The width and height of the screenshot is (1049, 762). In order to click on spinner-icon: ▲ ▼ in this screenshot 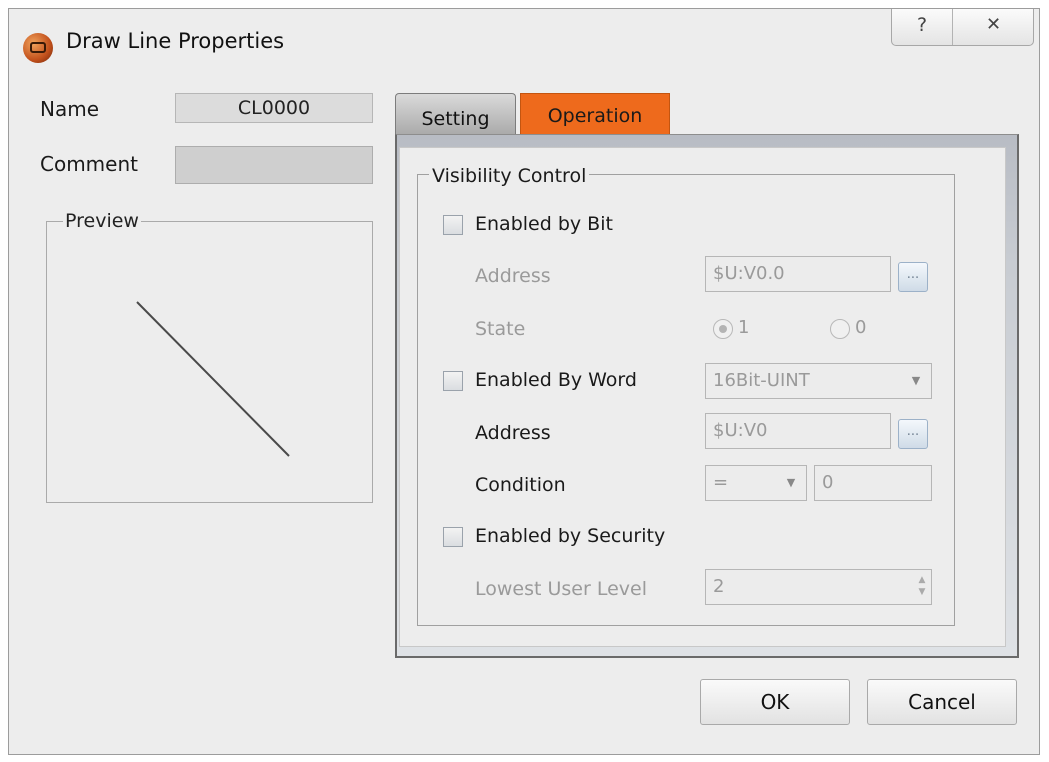, I will do `click(922, 586)`.